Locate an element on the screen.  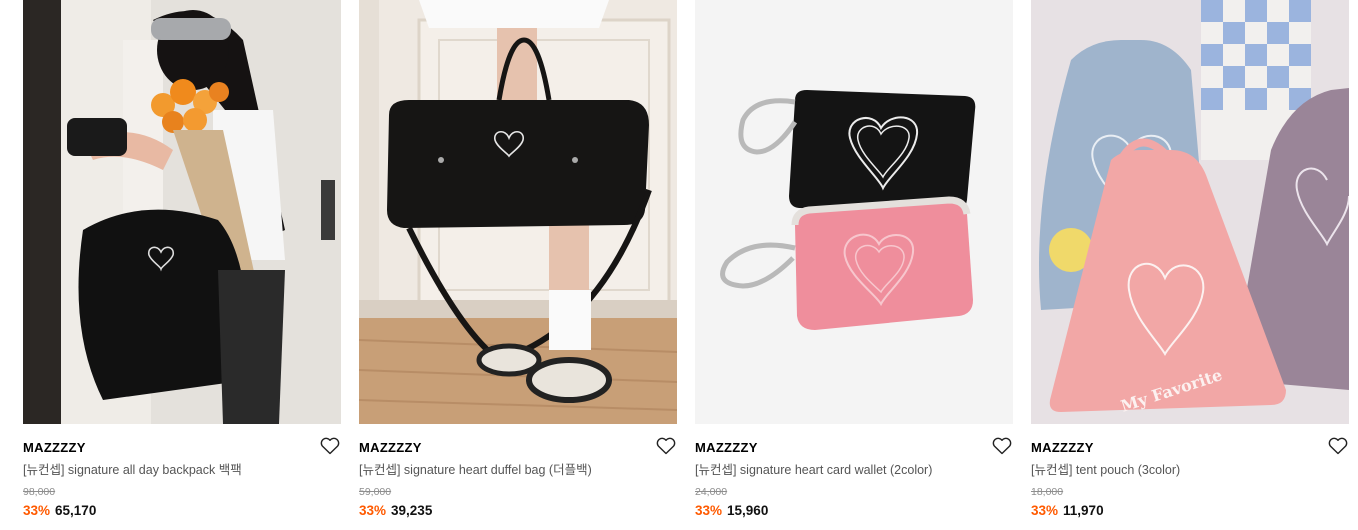
product-title: [뉴컨셉] signature heart duffel bag (더플백) is located at coordinates (518, 470).